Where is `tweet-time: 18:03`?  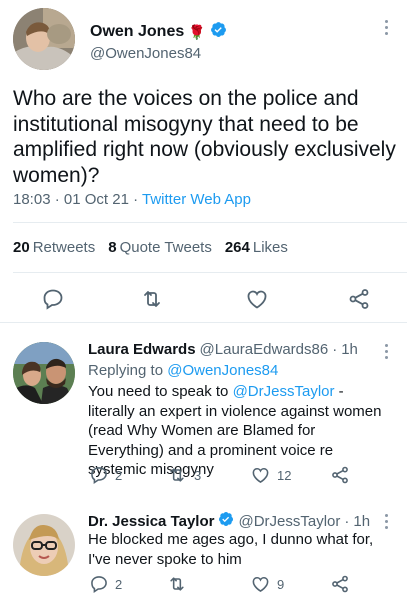
tweet-time: 18:03 is located at coordinates (32, 199).